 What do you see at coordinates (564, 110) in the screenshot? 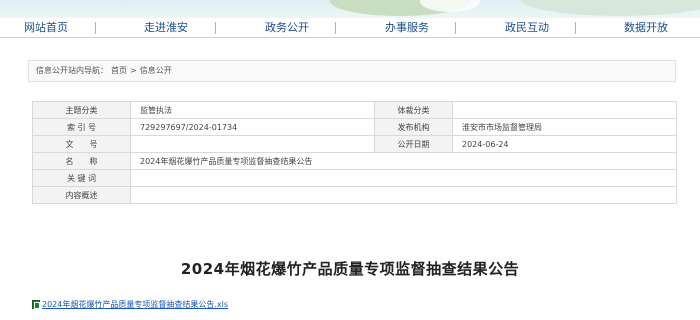
I see `genre-category-value` at bounding box center [564, 110].